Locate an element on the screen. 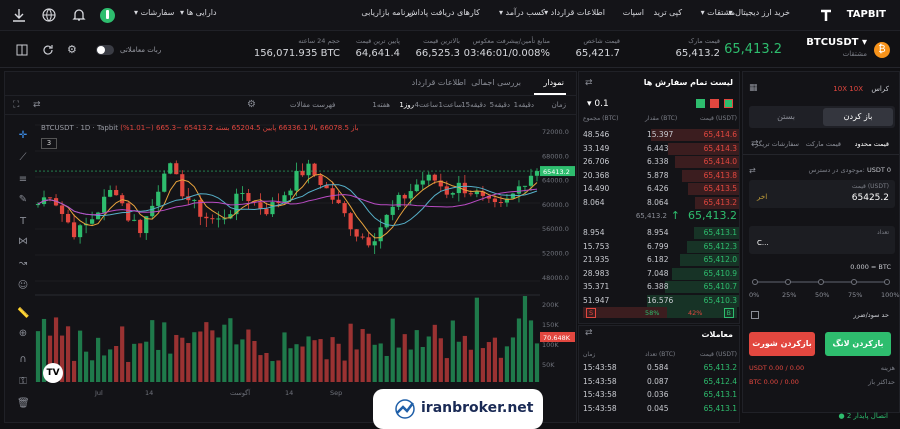 The width and height of the screenshot is (900, 429). trade-price: 65,412.4 is located at coordinates (720, 381).